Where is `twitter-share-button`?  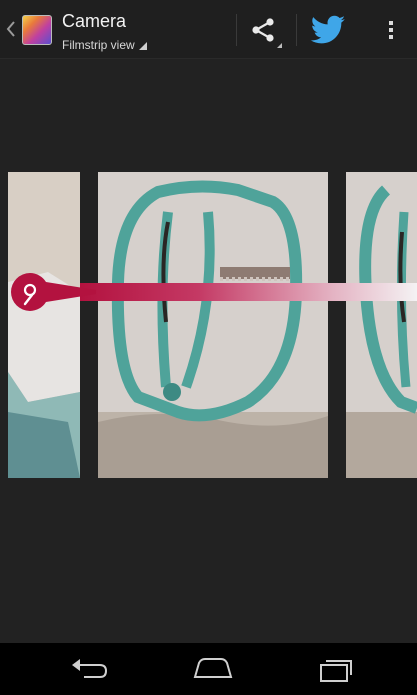 twitter-share-button is located at coordinates (330, 29).